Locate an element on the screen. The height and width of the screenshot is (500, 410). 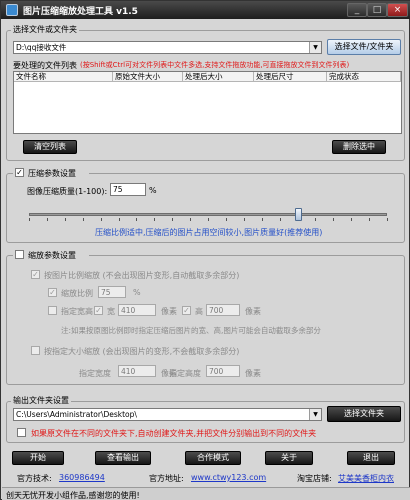
height-checkbox: ✓ is located at coordinates (186, 310).